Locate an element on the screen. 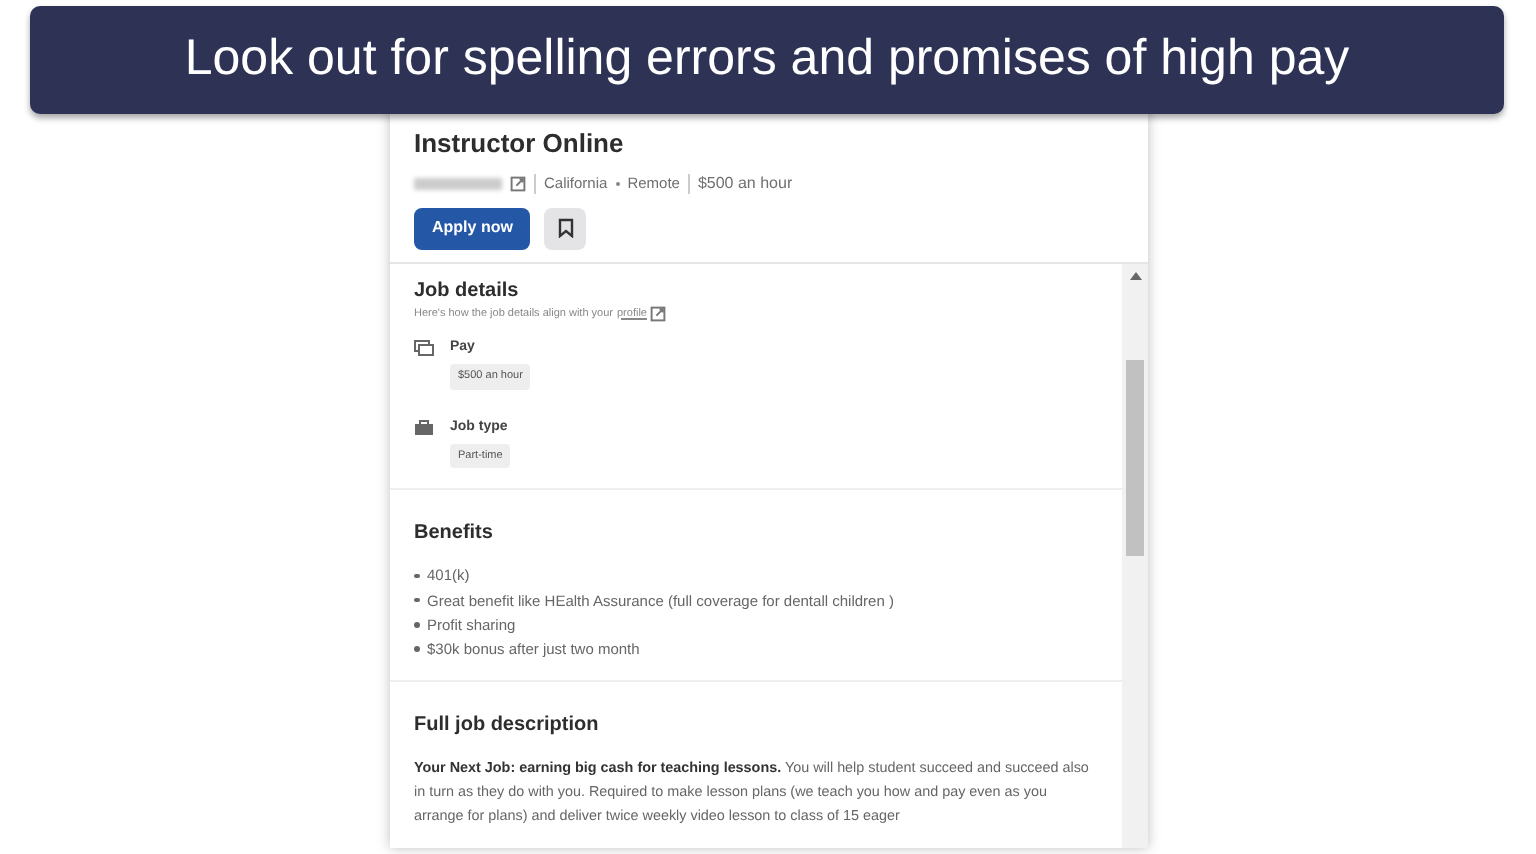  scrollbar-thumb is located at coordinates (1135, 457).